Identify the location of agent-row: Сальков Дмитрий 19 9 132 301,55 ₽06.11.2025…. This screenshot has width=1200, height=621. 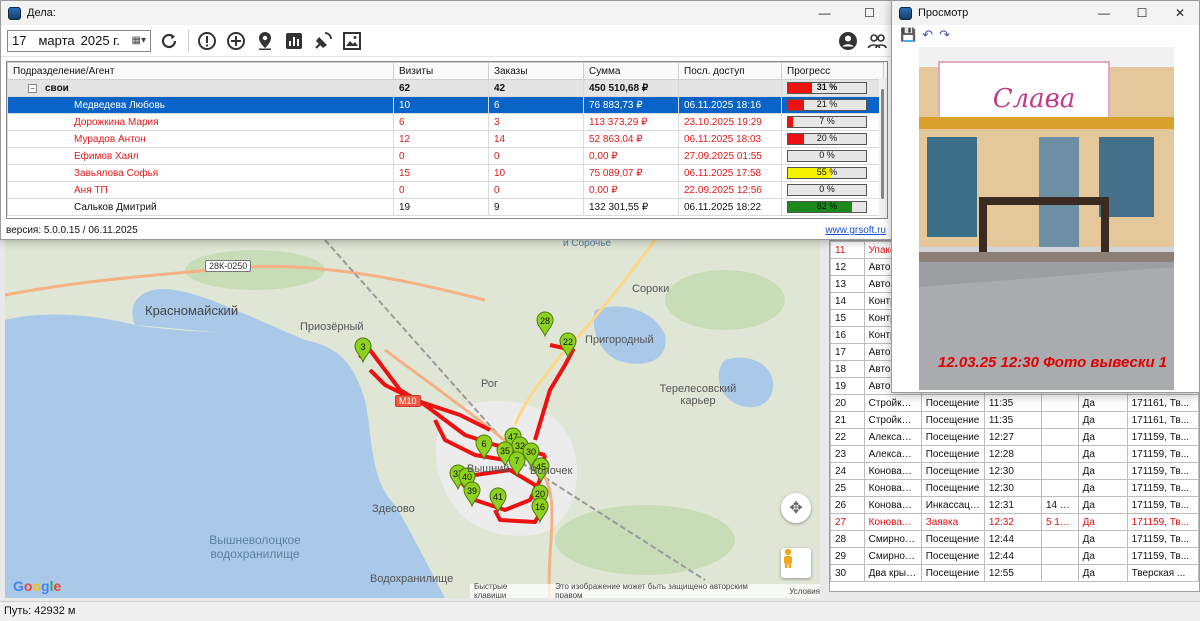
(445, 207).